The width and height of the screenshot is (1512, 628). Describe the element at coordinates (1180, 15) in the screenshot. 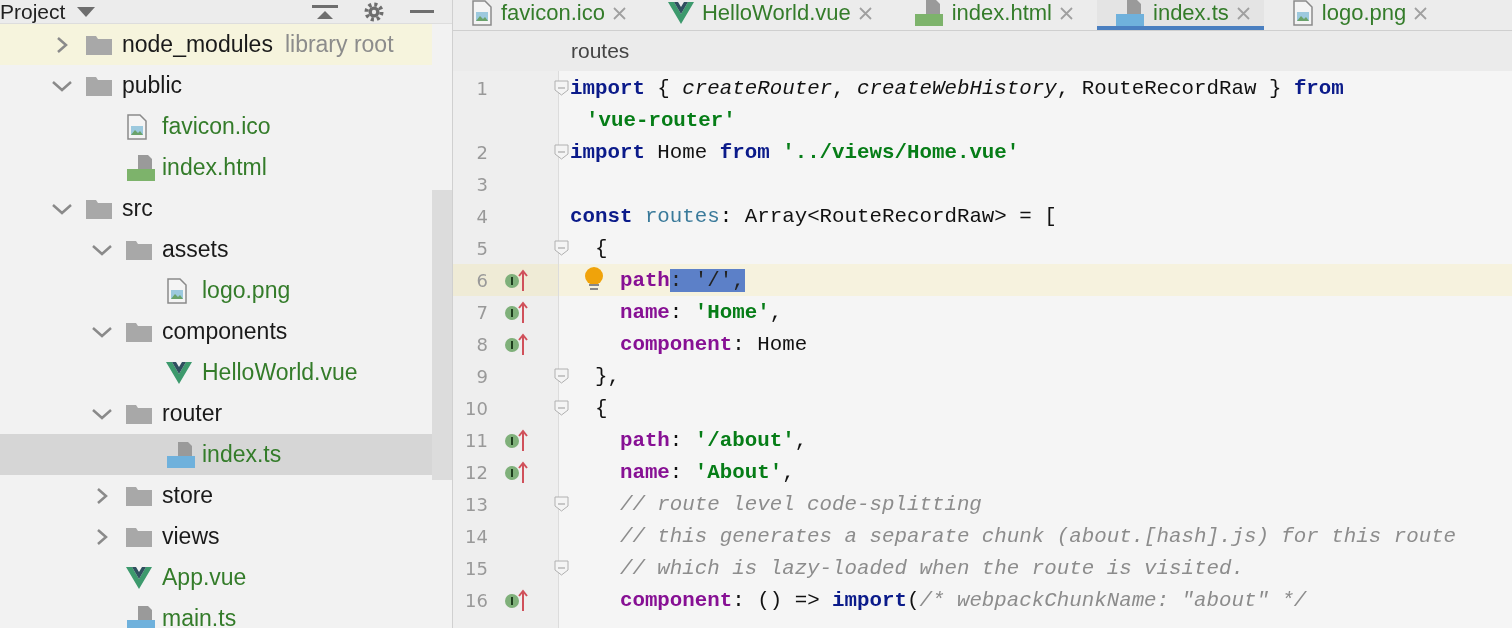

I see `editor-tab: index.ts` at that location.